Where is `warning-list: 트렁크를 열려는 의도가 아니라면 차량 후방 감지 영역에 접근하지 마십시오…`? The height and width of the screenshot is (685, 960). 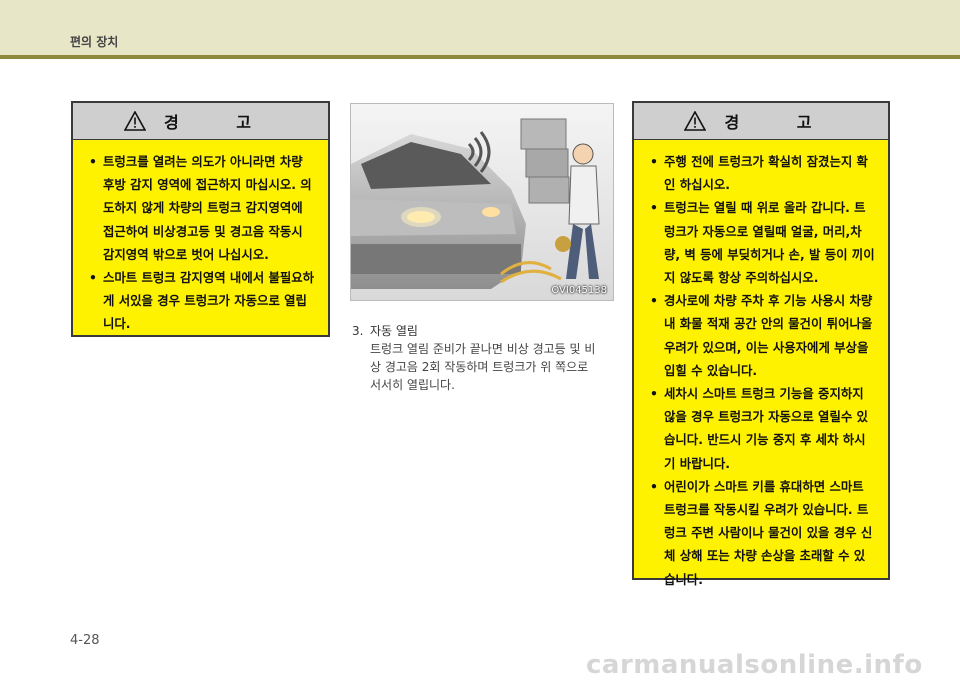 warning-list: 트렁크를 열려는 의도가 아니라면 차량 후방 감지 영역에 접근하지 마십시오… is located at coordinates (200, 238).